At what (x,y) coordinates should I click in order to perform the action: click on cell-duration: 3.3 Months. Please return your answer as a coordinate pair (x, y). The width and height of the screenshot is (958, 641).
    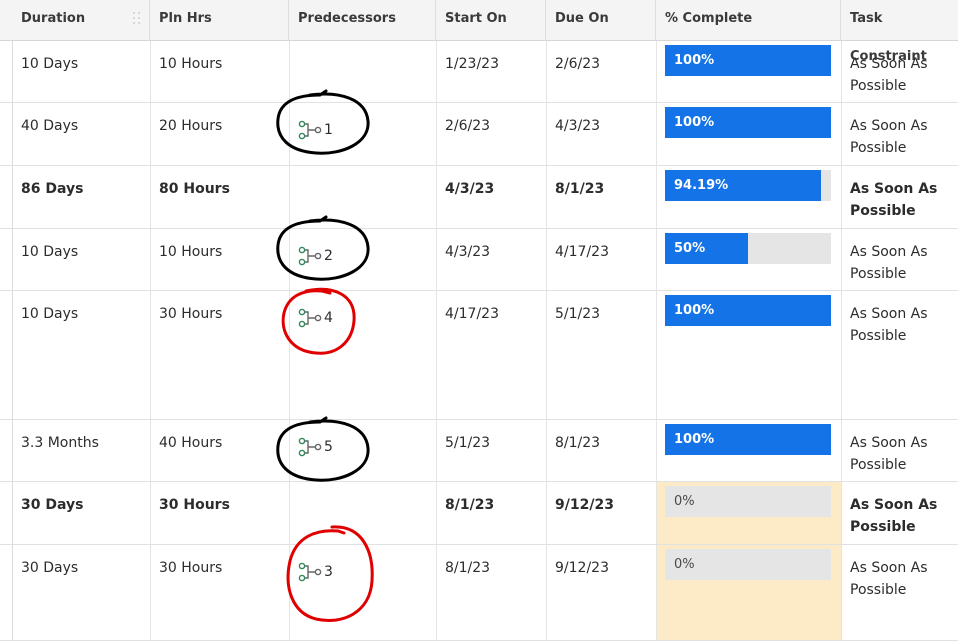
    Looking at the image, I should click on (82, 450).